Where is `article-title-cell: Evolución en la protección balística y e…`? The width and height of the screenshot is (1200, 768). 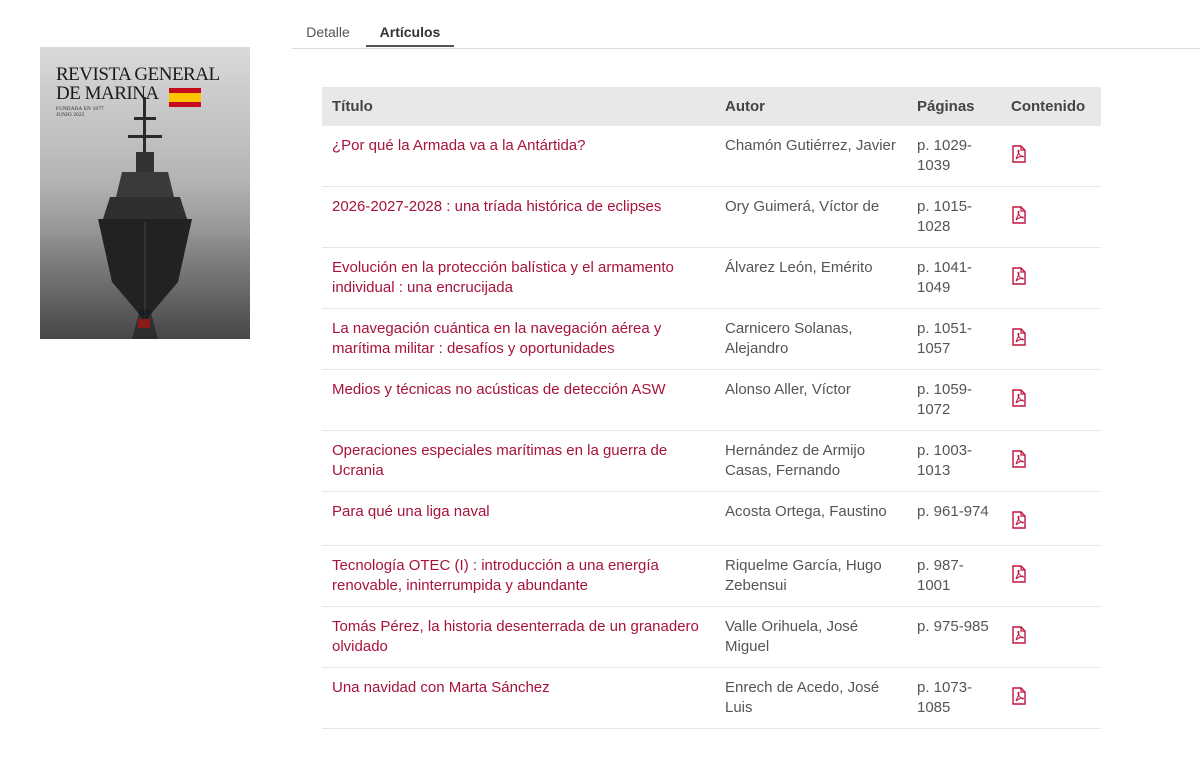
article-title-cell: Evolución en la protección balística y e… is located at coordinates (518, 278).